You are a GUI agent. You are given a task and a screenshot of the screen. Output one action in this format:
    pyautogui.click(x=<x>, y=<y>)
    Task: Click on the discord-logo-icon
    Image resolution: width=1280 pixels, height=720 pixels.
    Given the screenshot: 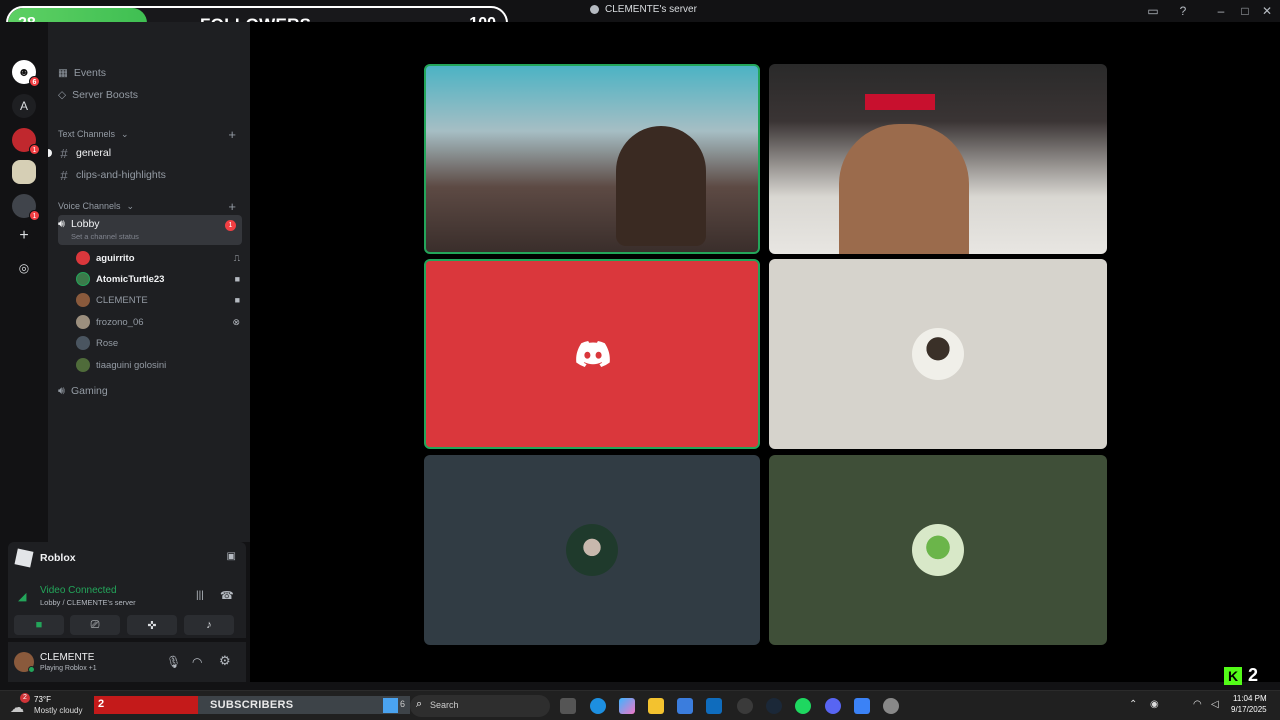 What is the action you would take?
    pyautogui.click(x=593, y=354)
    